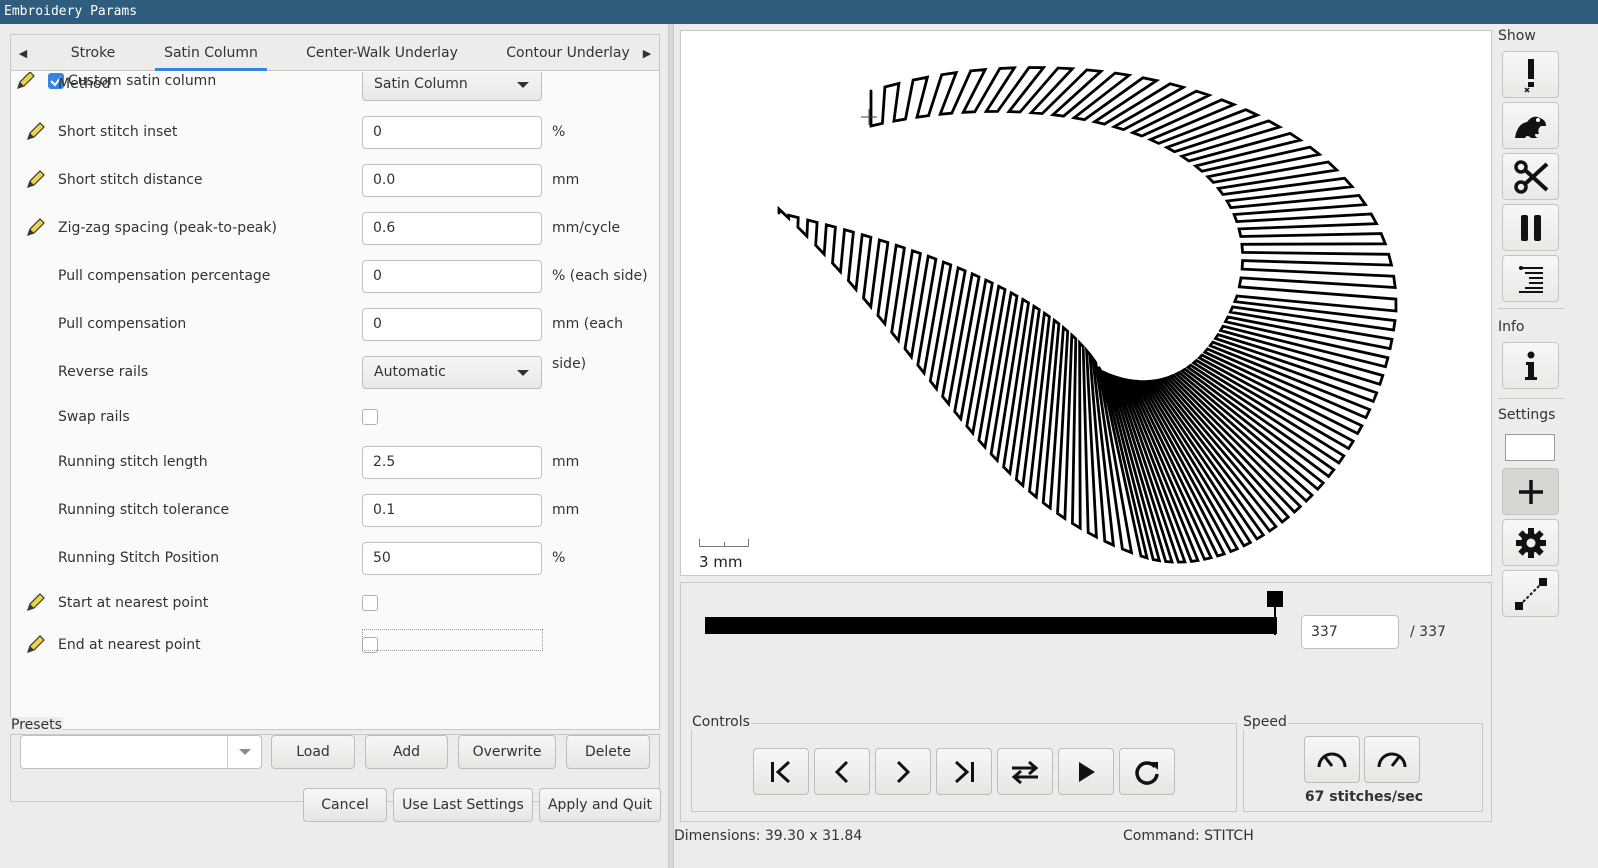  Describe the element at coordinates (587, 344) in the screenshot. I see `unit-label: mm (each side)` at that location.